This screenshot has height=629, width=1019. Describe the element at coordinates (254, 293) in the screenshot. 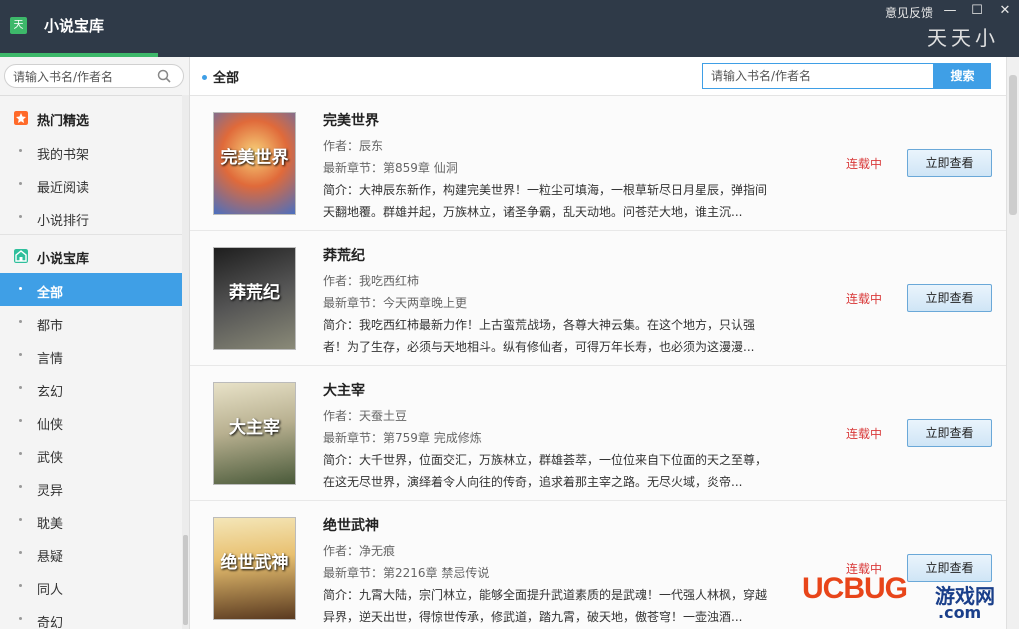

I see `cover-title: 莽荒纪` at that location.